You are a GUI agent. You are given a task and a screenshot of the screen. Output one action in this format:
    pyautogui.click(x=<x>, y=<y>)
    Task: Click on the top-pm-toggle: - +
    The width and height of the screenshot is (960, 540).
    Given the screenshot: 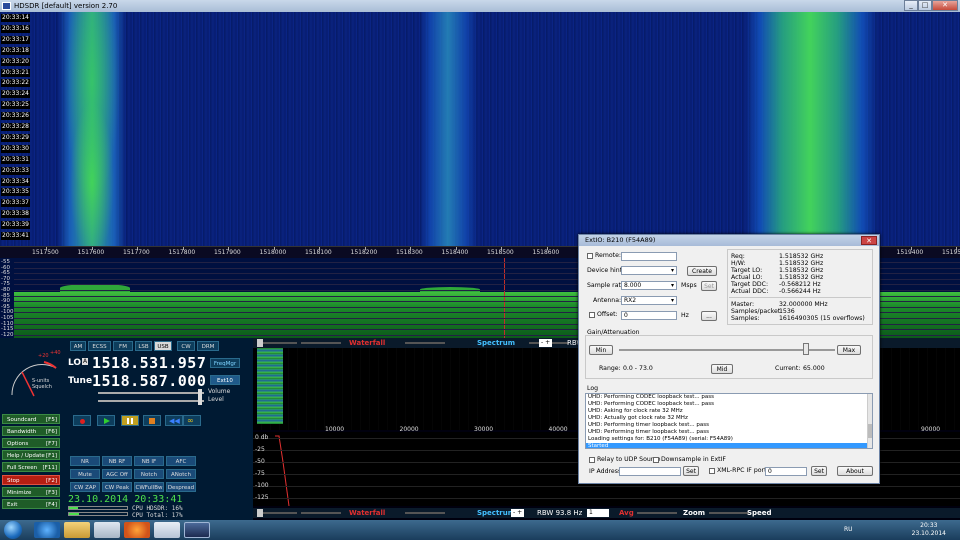 What is the action you would take?
    pyautogui.click(x=546, y=343)
    